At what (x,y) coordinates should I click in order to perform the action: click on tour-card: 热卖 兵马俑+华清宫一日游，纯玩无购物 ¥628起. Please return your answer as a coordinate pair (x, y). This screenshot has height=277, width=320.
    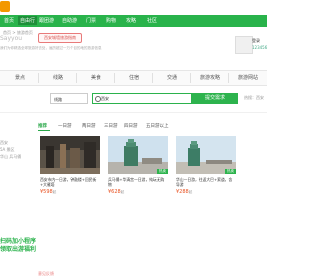
    Looking at the image, I should click on (138, 165).